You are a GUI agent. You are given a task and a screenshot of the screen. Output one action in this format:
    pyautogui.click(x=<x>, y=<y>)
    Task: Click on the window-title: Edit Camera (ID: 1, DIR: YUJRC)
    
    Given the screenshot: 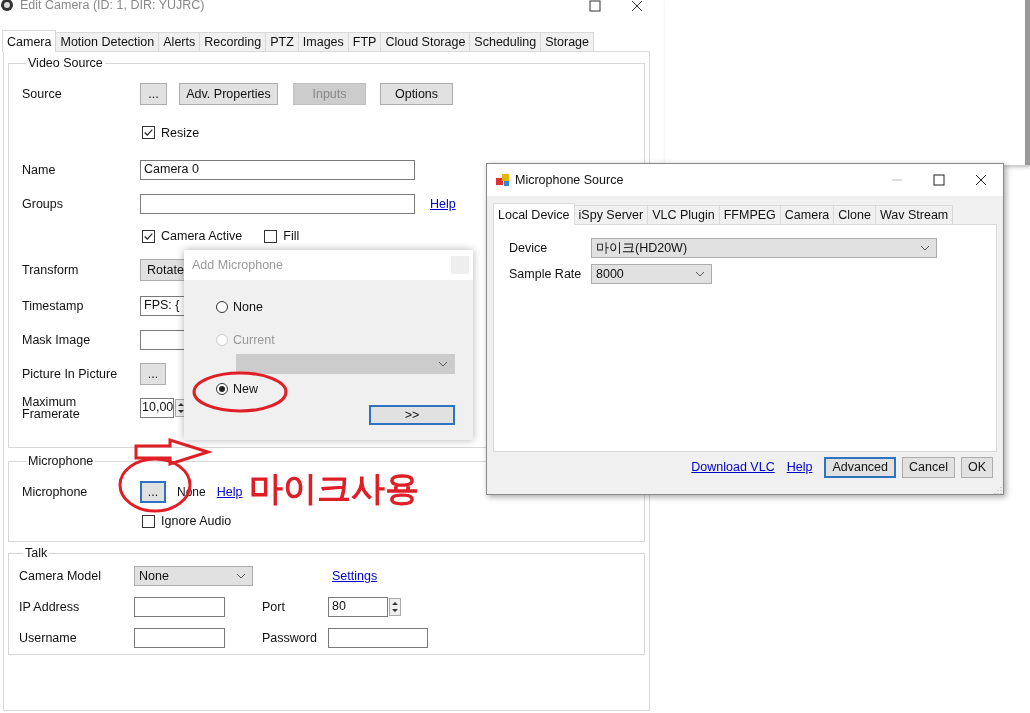 What is the action you would take?
    pyautogui.click(x=112, y=6)
    